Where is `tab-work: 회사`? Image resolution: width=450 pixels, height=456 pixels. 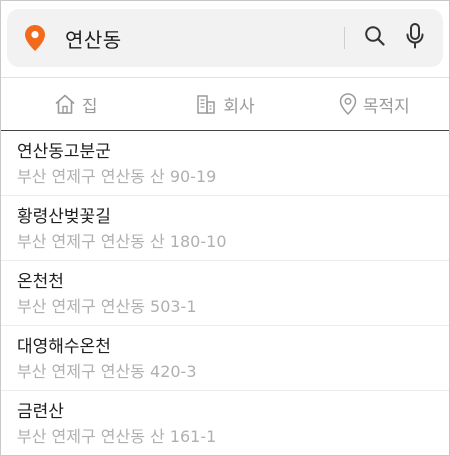
tab-work: 회사 is located at coordinates (224, 104).